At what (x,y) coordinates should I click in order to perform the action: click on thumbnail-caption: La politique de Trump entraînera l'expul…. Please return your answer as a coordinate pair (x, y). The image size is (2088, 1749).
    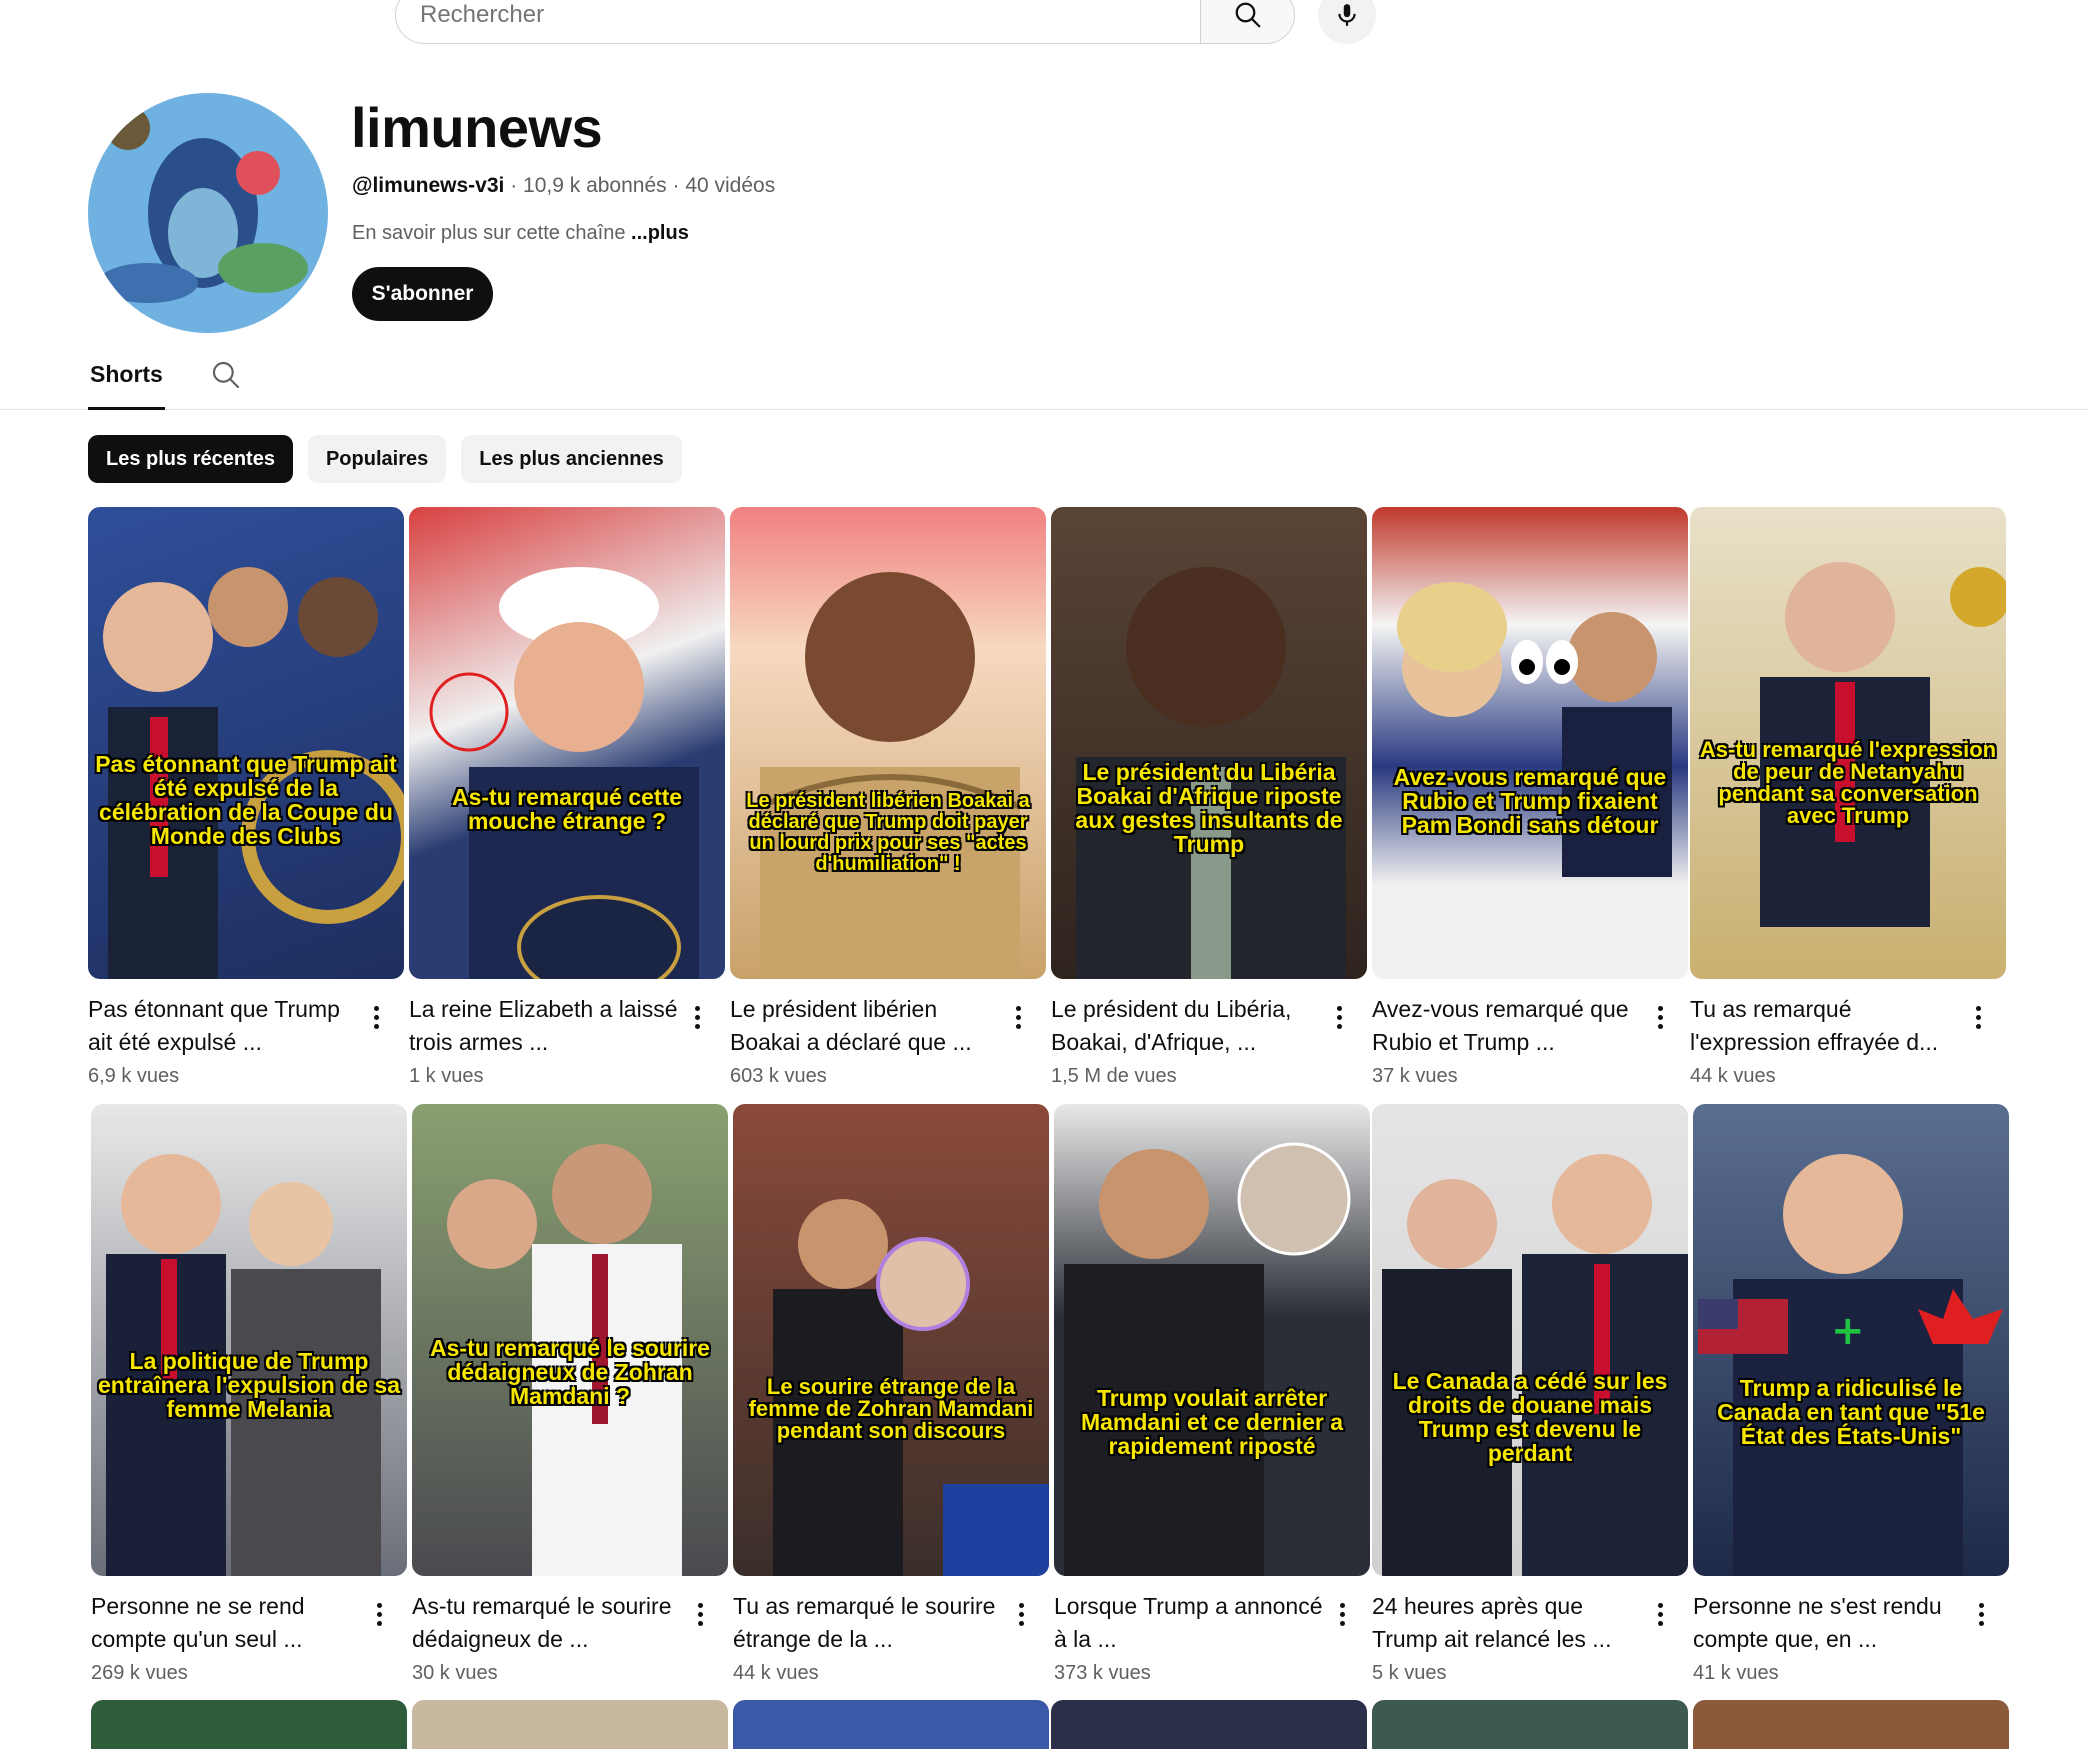
    Looking at the image, I should click on (249, 1385).